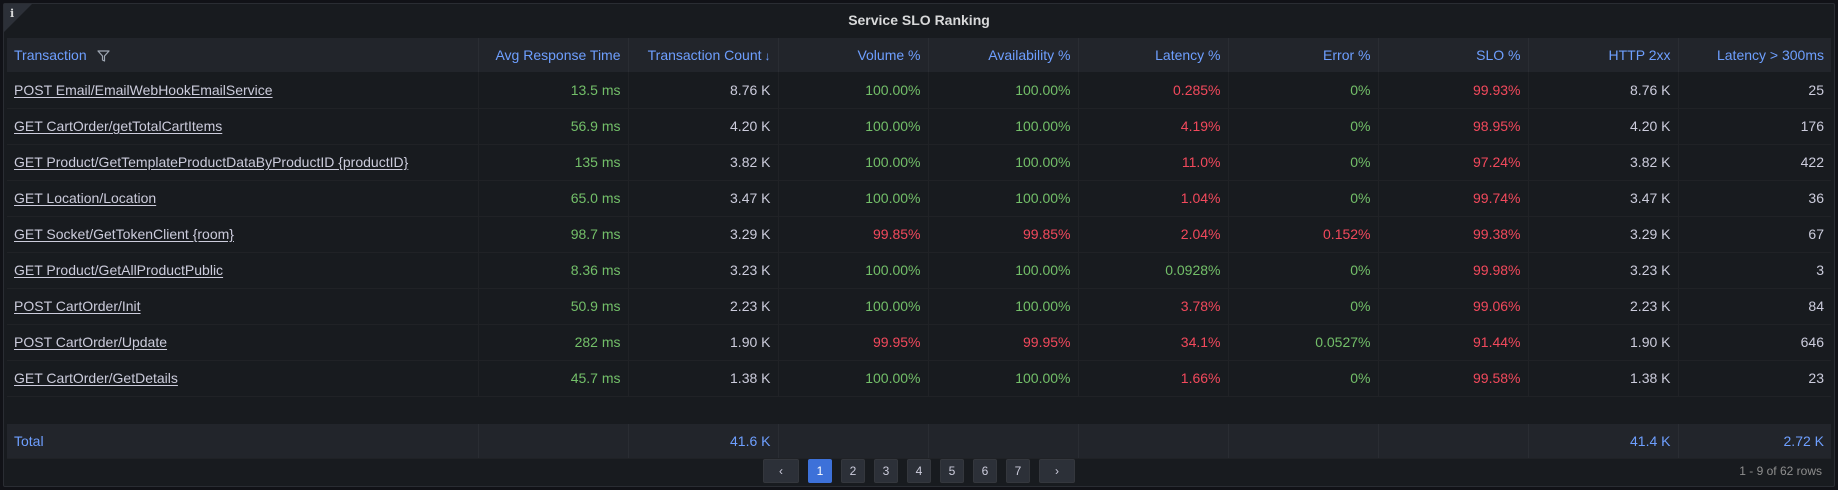  I want to click on cell-avg-response-time: 65.0 ms, so click(553, 198).